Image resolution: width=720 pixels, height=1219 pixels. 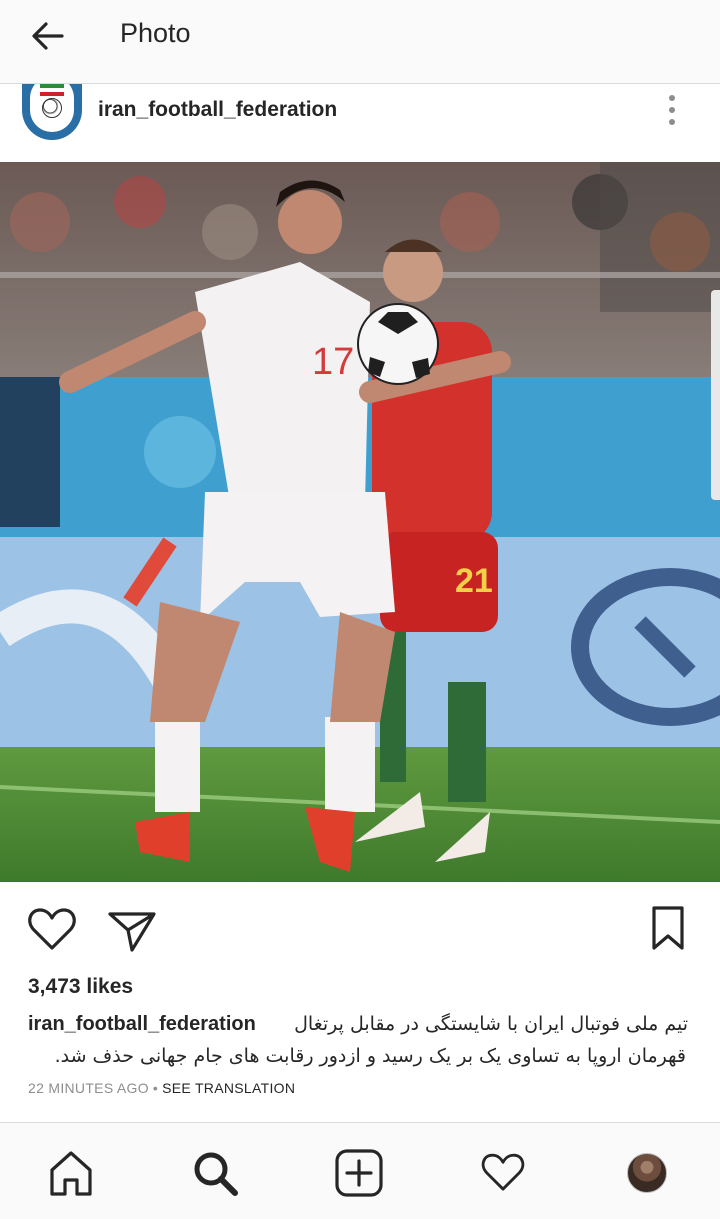 I want to click on avatar, so click(x=52, y=112).